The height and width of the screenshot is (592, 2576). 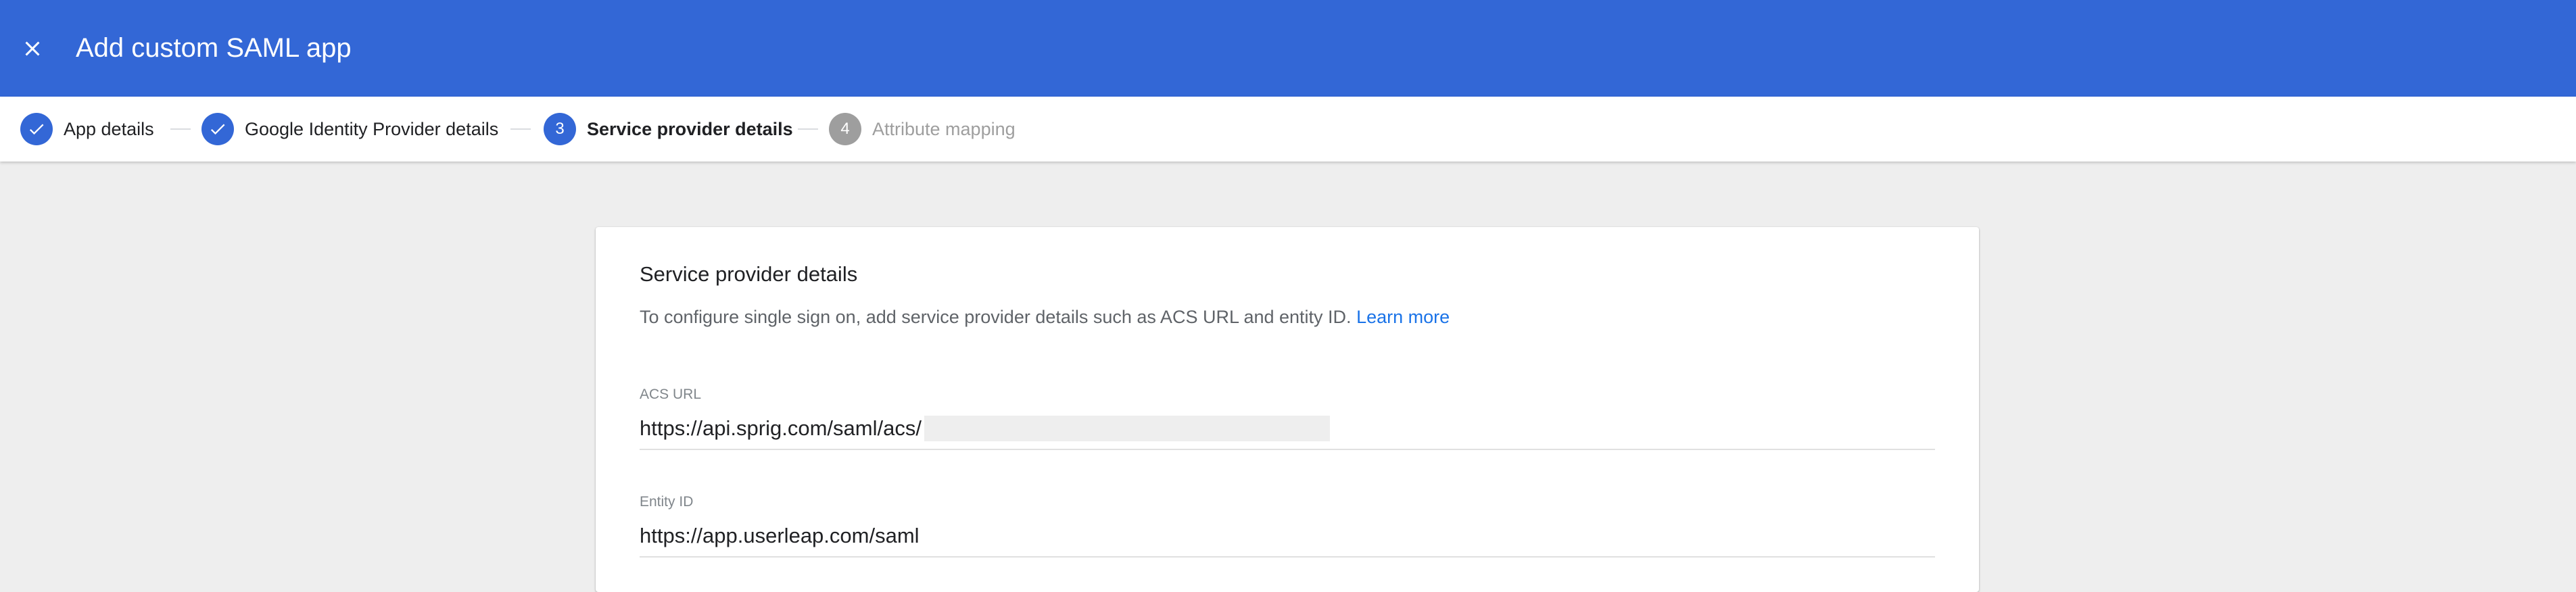 I want to click on page-title: Add custom SAML app, so click(x=214, y=48).